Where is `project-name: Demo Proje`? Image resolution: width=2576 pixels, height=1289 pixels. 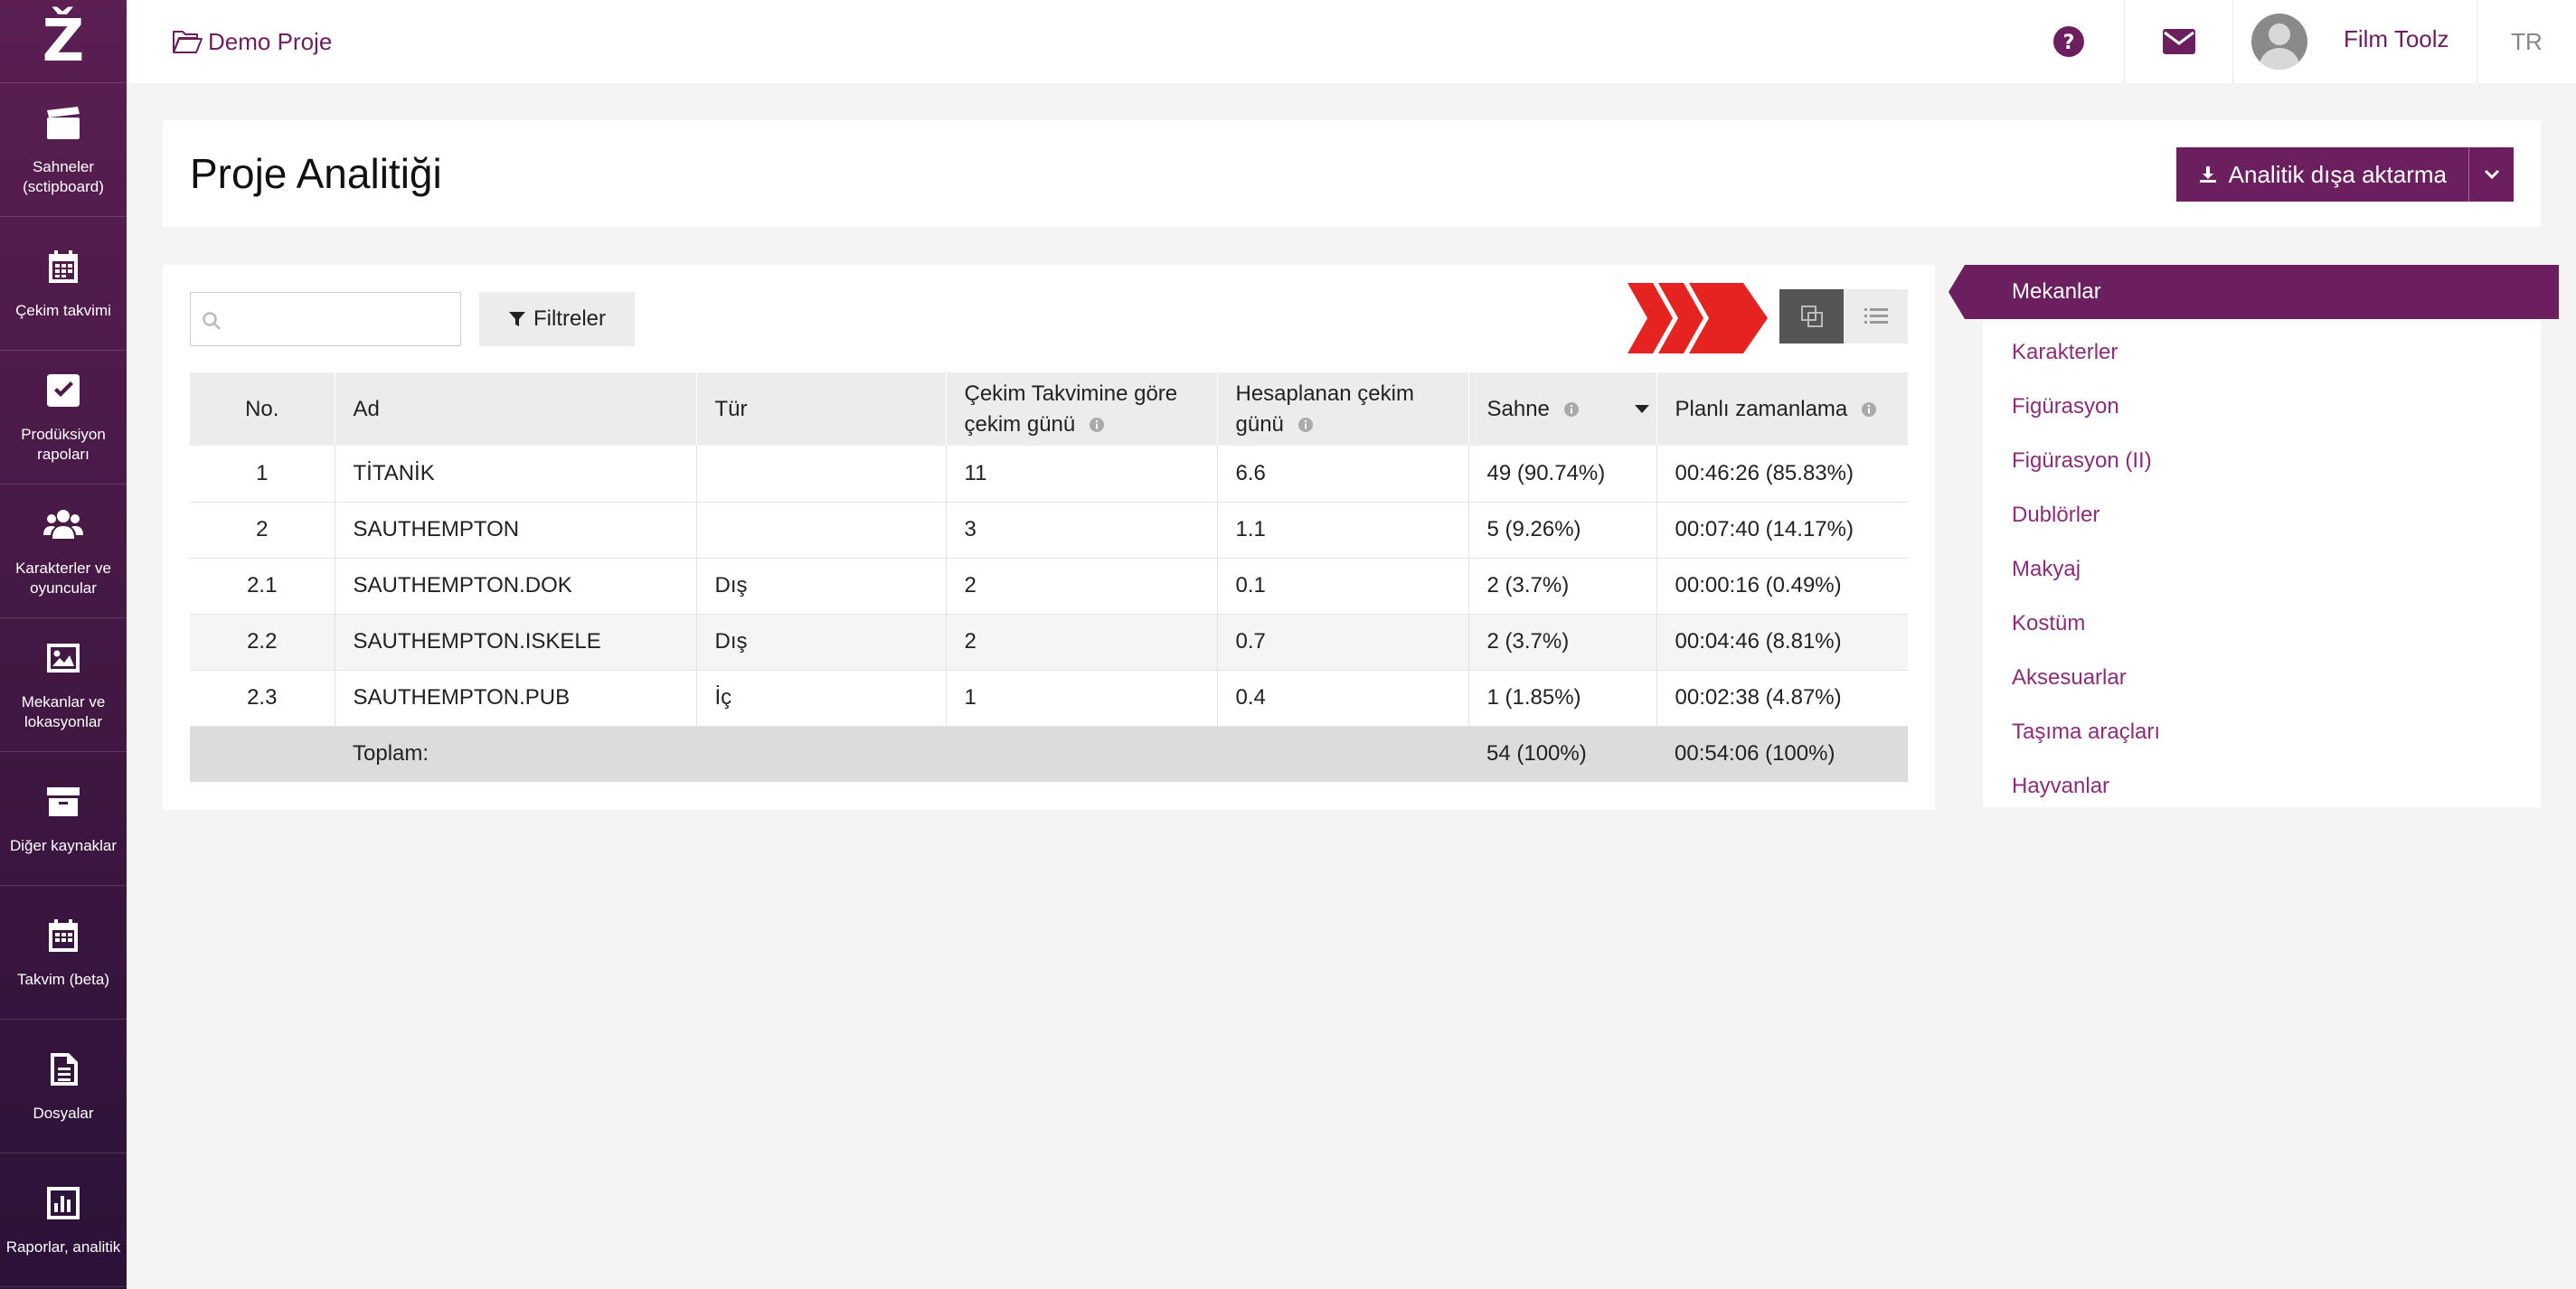 project-name: Demo Proje is located at coordinates (270, 41).